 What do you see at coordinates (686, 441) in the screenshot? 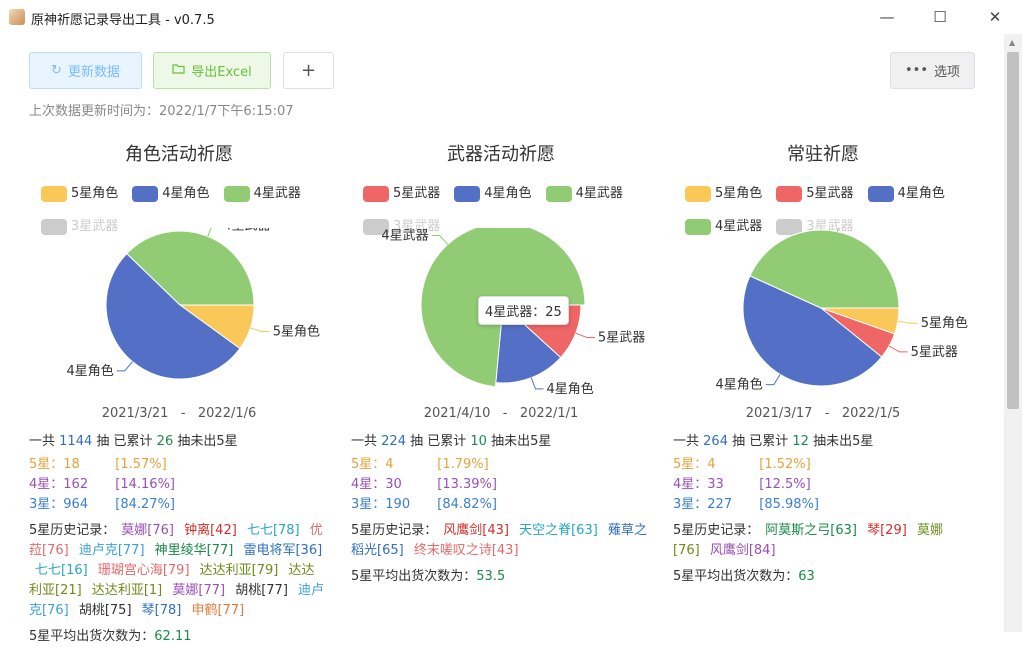
I see `total-prefix: 一共` at bounding box center [686, 441].